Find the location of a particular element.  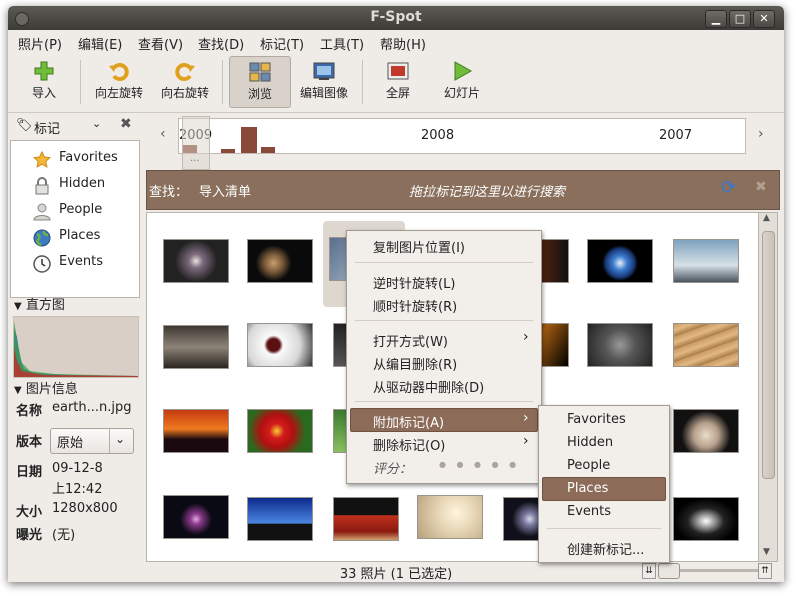

scroll-up-icon: ▲ is located at coordinates (766, 218).